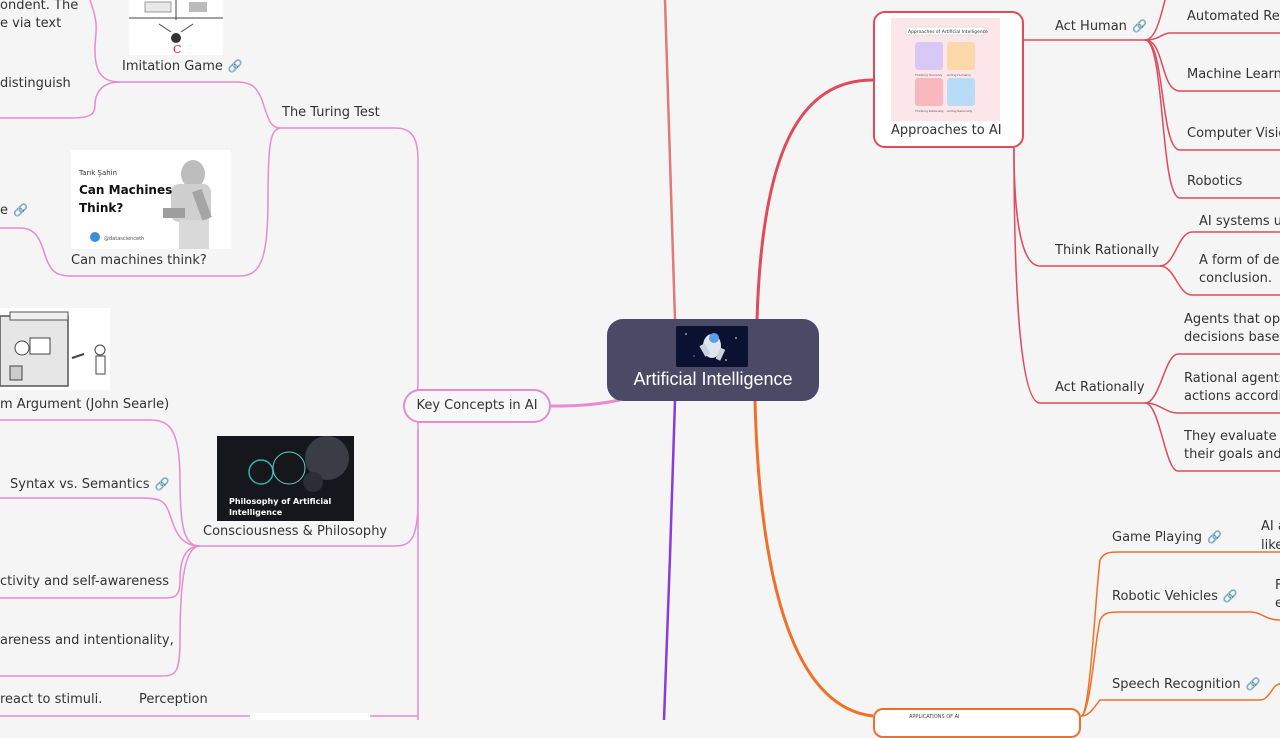 This screenshot has width=1280, height=738. Describe the element at coordinates (1232, 379) in the screenshot. I see `ar-item-2a: Rational agents` at that location.